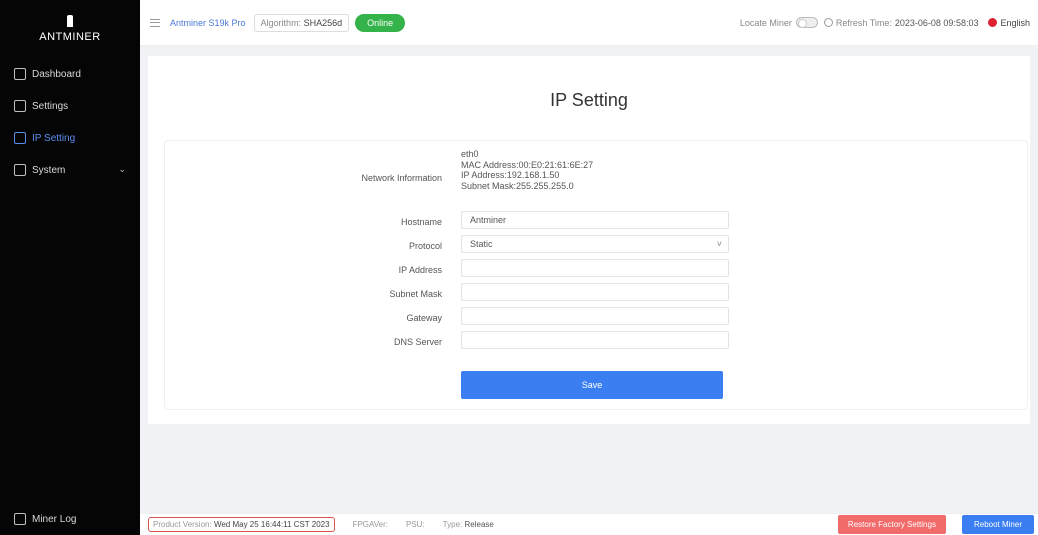 Image resolution: width=1038 pixels, height=535 pixels. What do you see at coordinates (54, 138) in the screenshot?
I see `sidebar-item-label: IP Setting` at bounding box center [54, 138].